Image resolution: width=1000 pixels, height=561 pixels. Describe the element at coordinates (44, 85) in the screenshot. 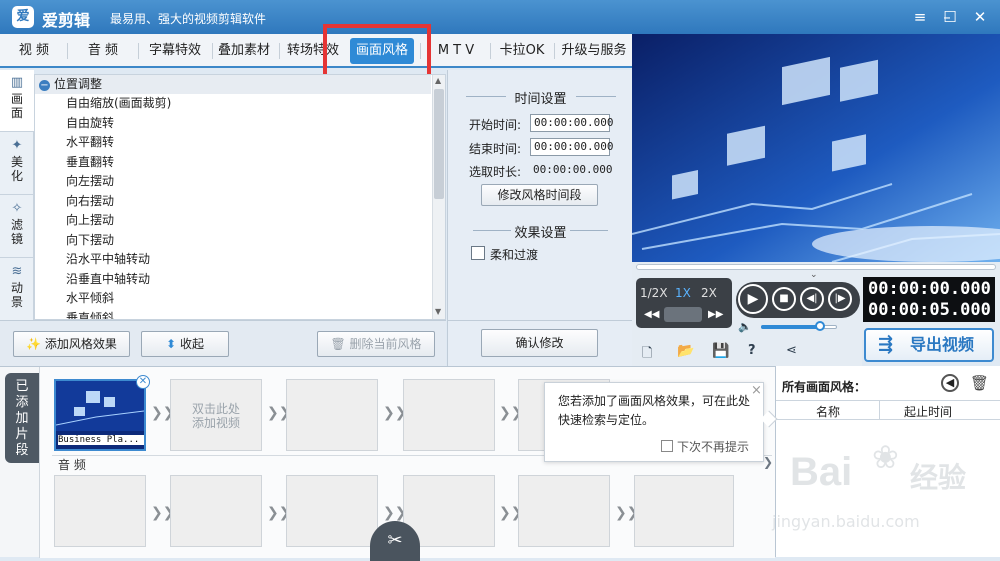

I see `collapse-group-icon: −` at that location.